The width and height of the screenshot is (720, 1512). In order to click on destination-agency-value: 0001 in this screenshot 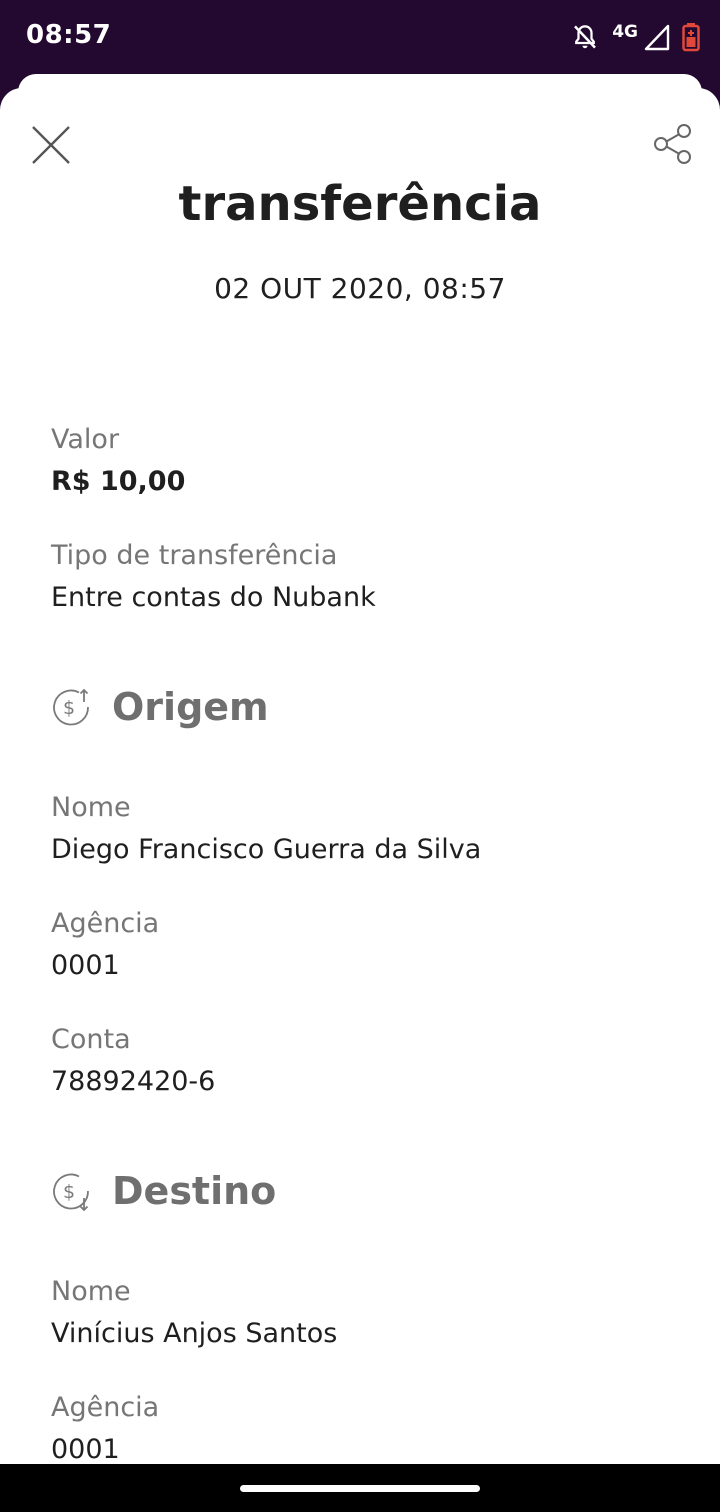, I will do `click(85, 1449)`.